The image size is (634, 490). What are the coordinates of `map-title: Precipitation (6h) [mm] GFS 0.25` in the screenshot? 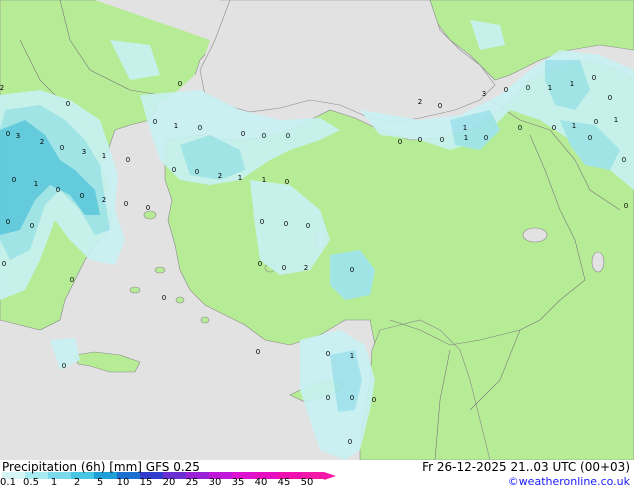 It's located at (101, 467).